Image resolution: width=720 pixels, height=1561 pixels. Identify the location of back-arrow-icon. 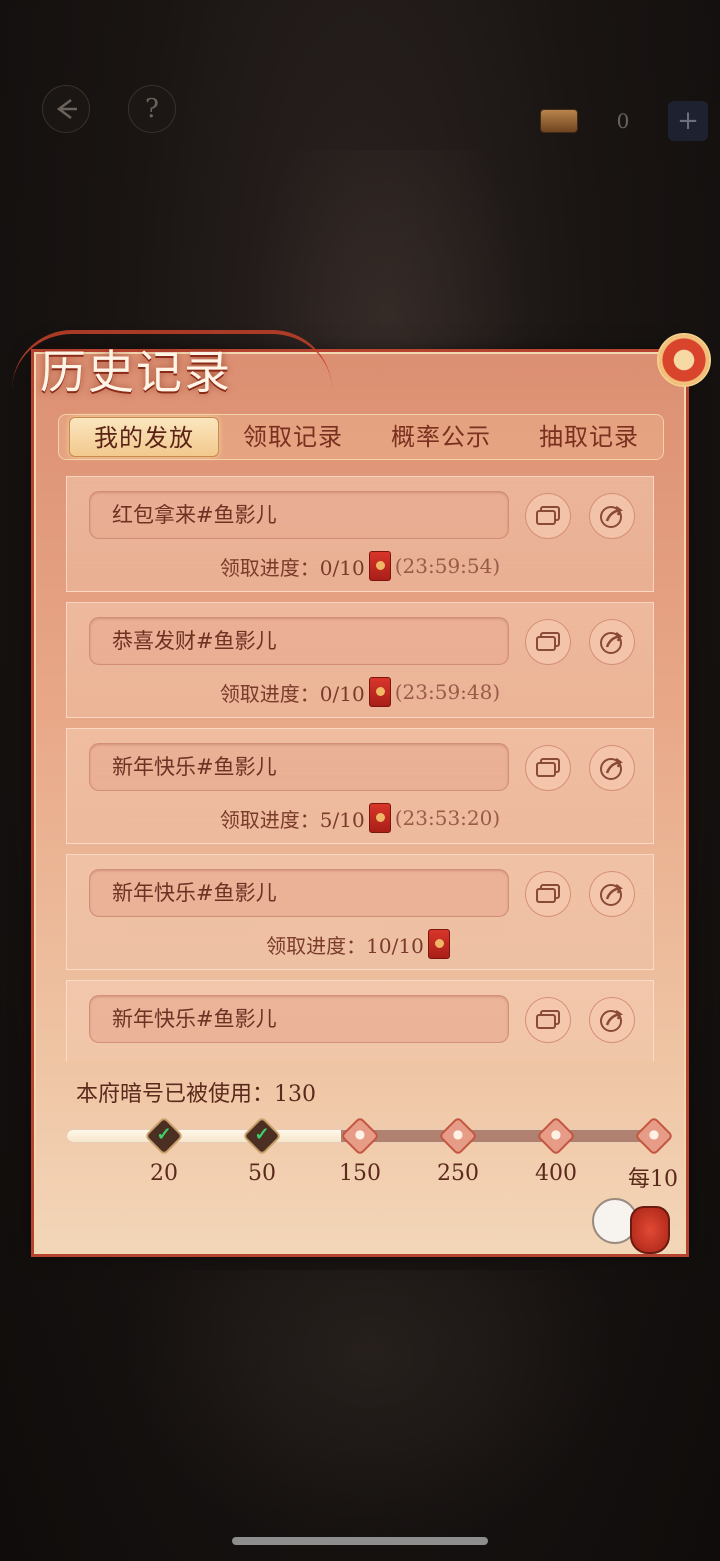
(66, 109).